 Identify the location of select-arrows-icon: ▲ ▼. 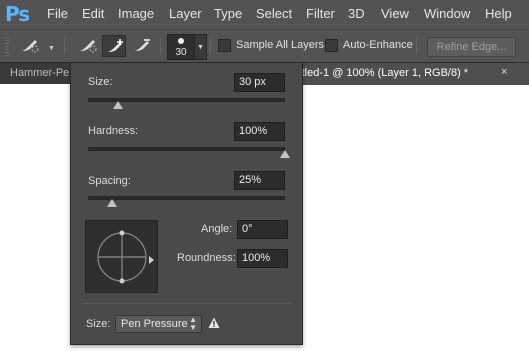
(193, 323).